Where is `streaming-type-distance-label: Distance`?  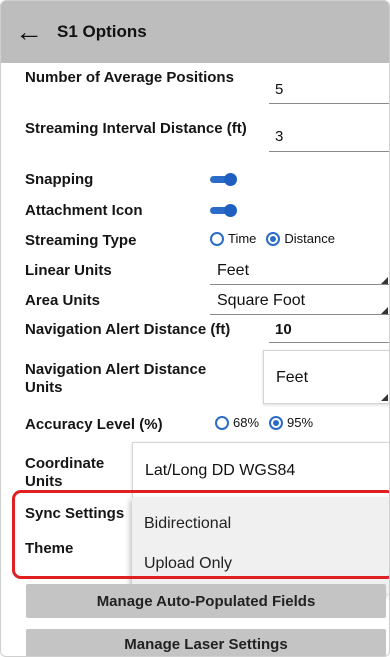
streaming-type-distance-label: Distance is located at coordinates (309, 238).